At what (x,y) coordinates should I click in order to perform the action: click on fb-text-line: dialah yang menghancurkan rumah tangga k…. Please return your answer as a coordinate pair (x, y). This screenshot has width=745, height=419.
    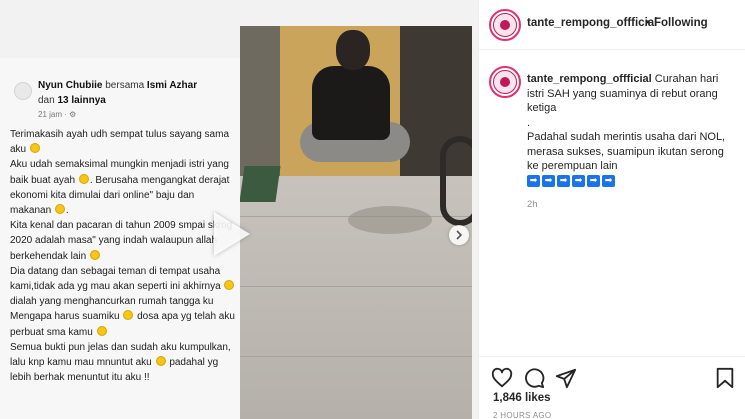
    Looking at the image, I should click on (112, 302).